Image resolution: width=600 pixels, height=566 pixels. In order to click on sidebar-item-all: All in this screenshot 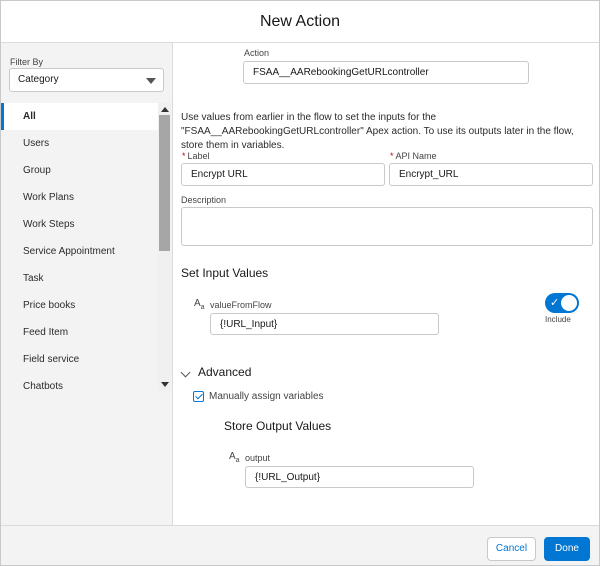, I will do `click(79, 116)`.